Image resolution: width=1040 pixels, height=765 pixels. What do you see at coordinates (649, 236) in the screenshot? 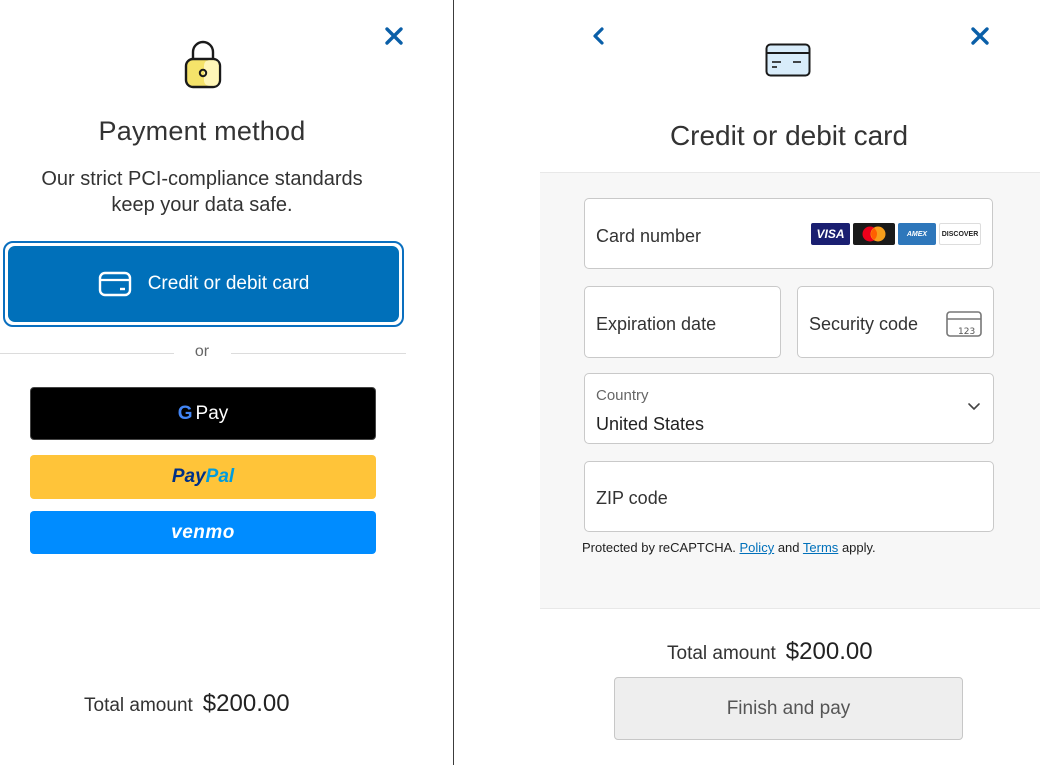
I see `card-number-label: Card number` at bounding box center [649, 236].